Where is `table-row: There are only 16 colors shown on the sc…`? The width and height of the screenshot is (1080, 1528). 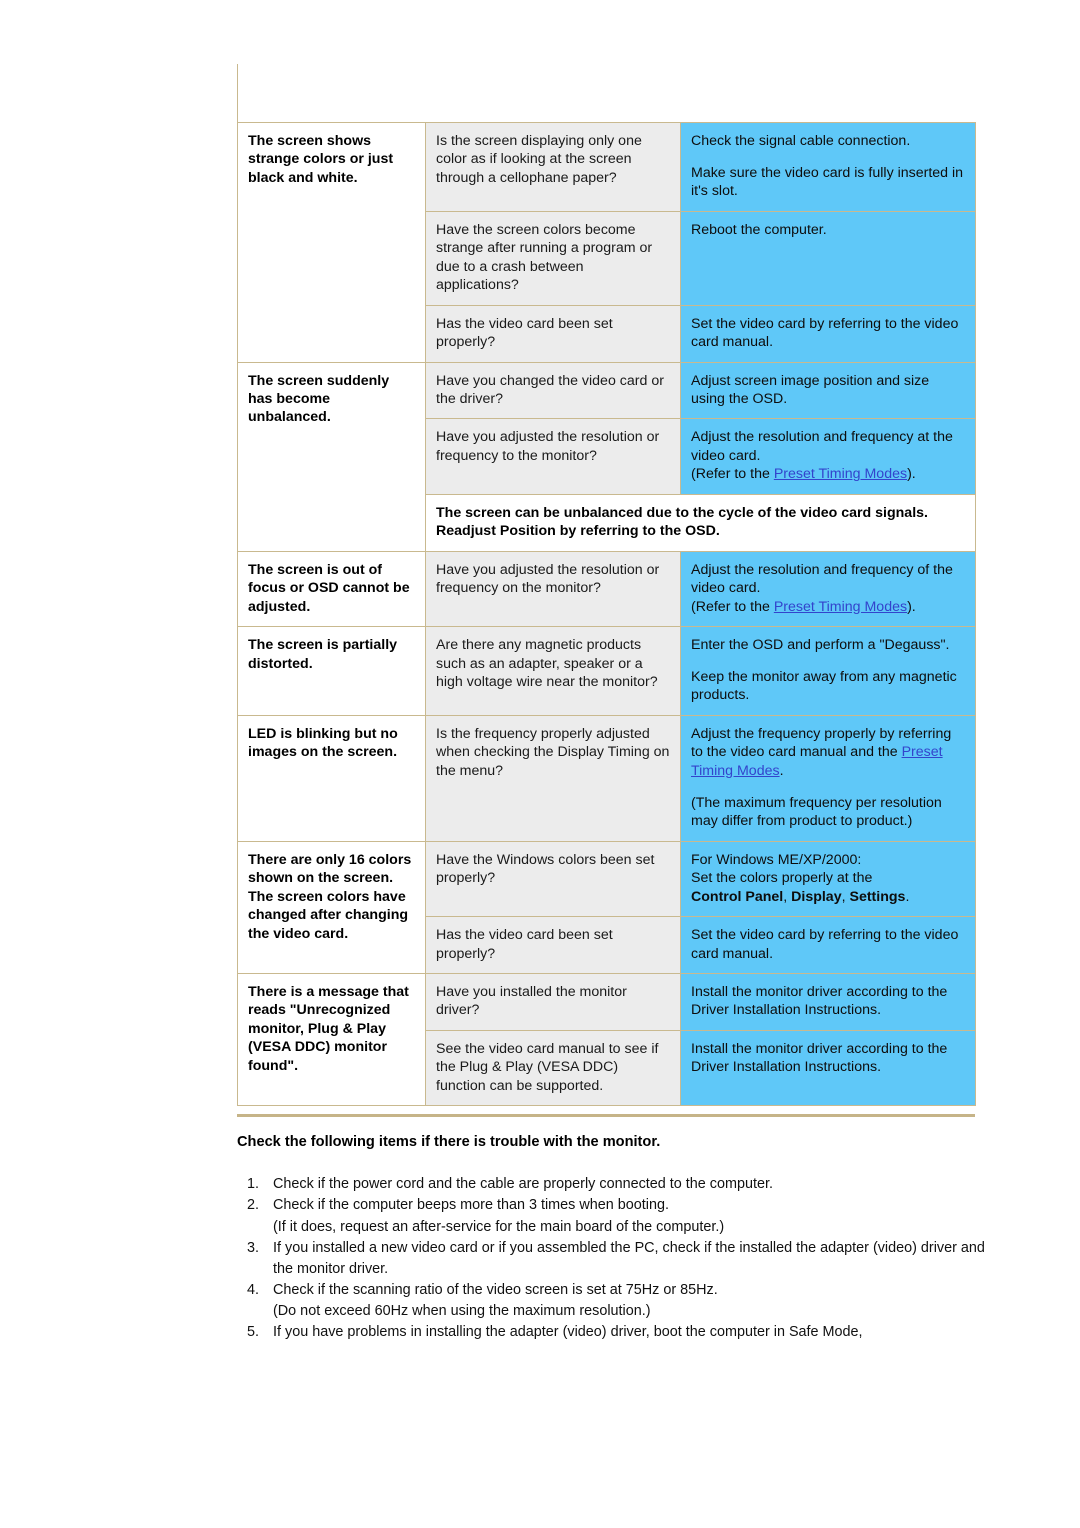 table-row: There are only 16 colors shown on the sc… is located at coordinates (606, 907).